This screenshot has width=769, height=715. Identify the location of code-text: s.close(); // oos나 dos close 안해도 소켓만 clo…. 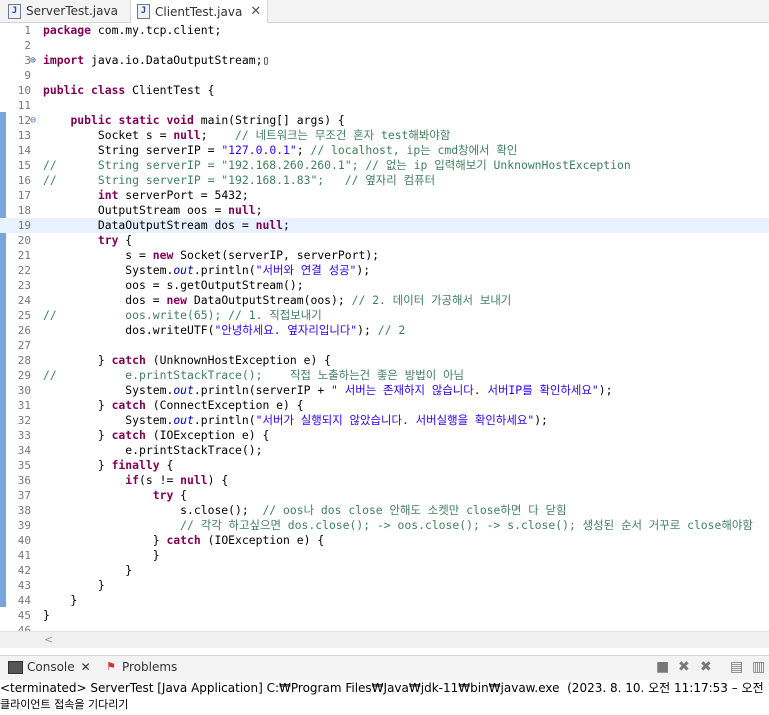
(305, 510).